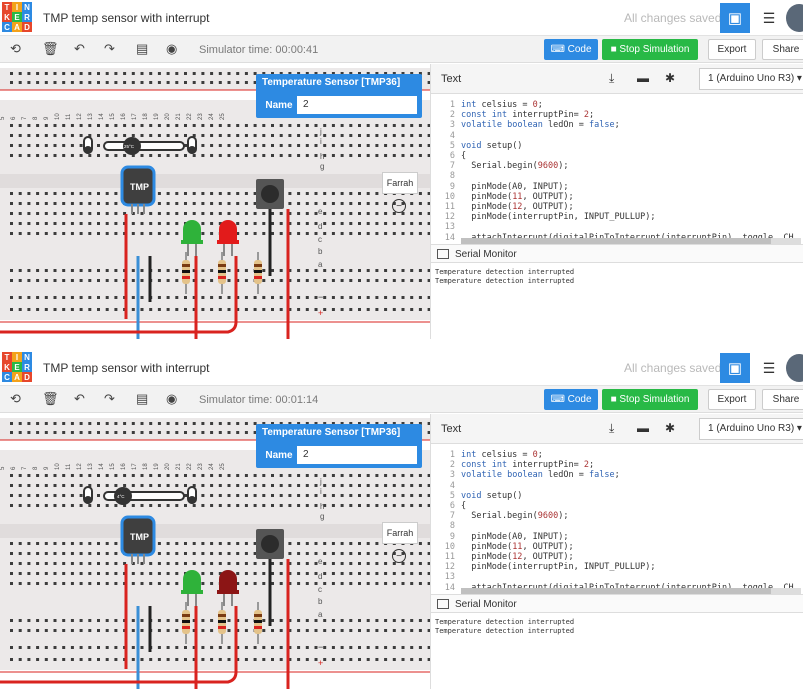  I want to click on svg-text: j, so click(320, 481).